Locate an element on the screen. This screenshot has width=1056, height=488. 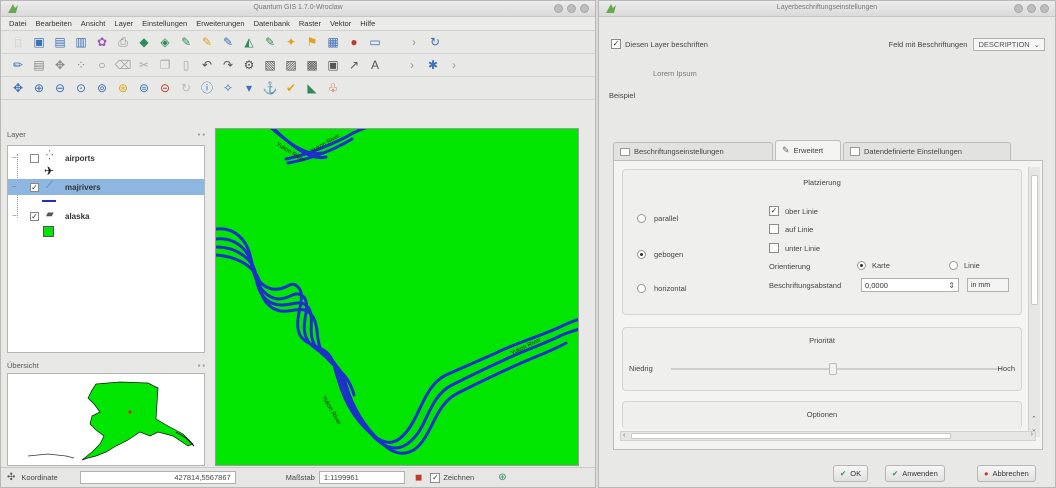
pin-label-icon: ▧ is located at coordinates (270, 65).